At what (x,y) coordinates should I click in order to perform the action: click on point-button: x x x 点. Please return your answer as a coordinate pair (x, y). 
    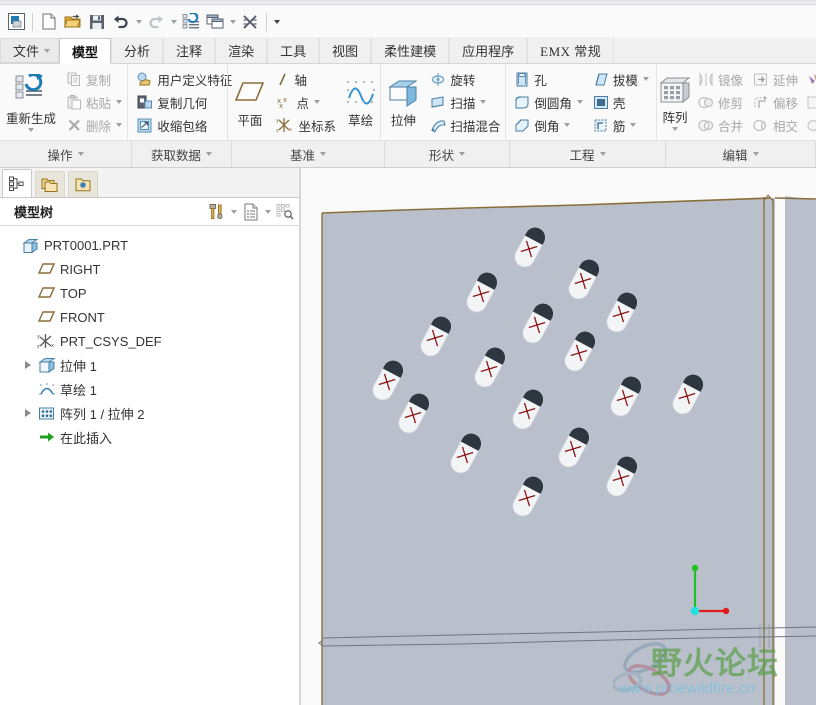
    Looking at the image, I should click on (306, 102).